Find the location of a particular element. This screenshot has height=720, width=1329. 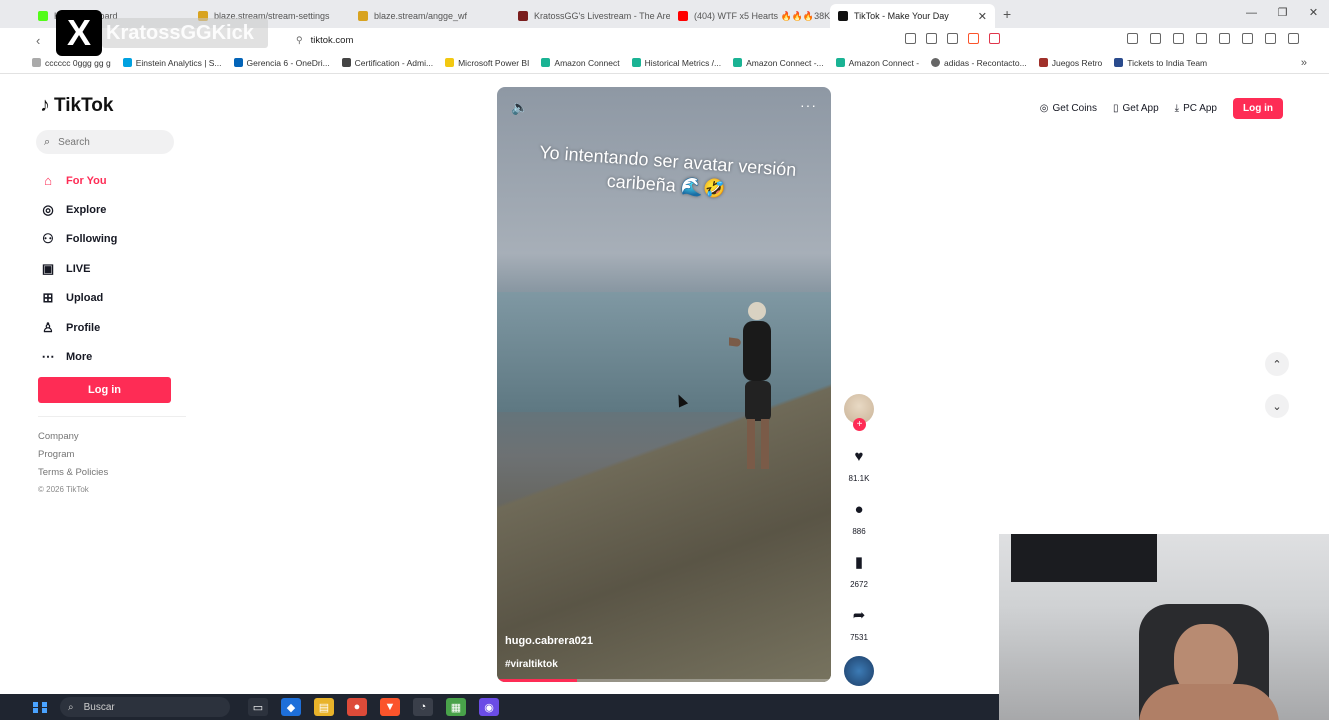

bookmark: Microsoft Power BI is located at coordinates (487, 63).